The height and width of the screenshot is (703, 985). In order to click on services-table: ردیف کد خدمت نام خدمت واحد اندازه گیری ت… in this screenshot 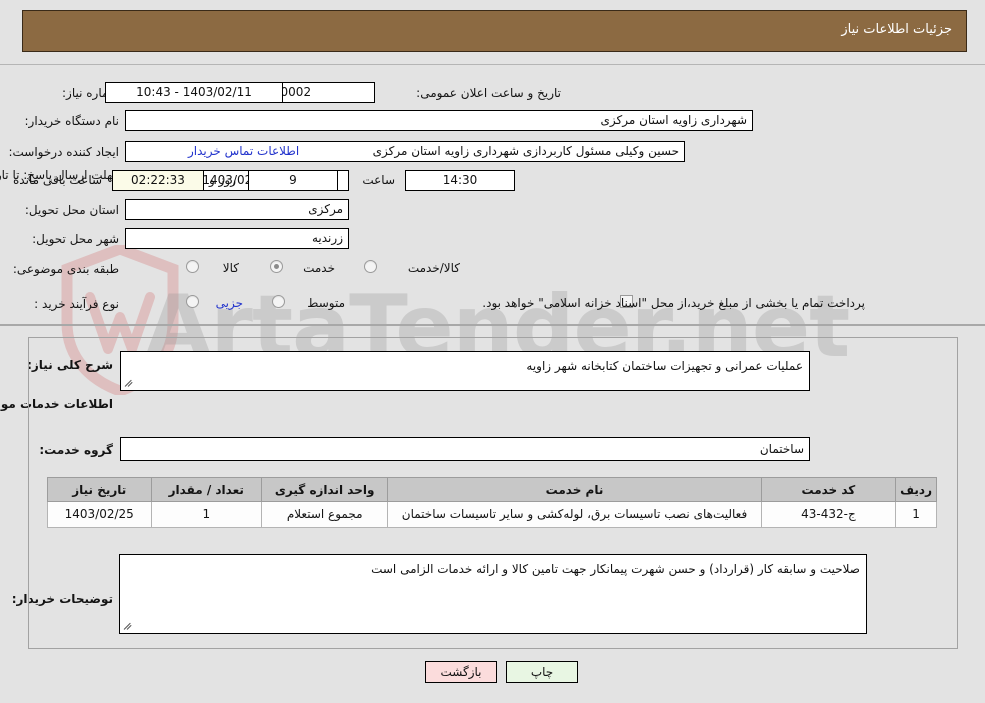, I will do `click(492, 502)`.